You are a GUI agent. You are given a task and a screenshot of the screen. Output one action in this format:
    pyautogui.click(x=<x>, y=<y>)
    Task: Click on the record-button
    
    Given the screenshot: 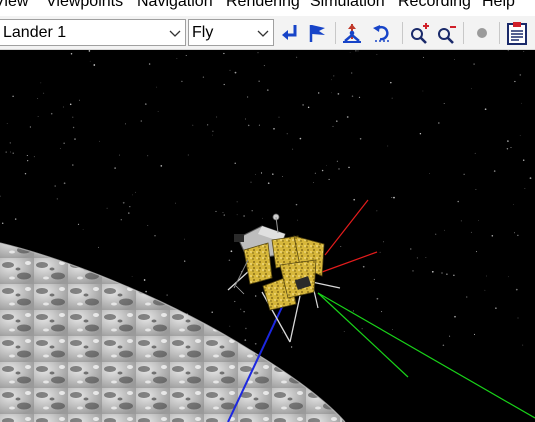 What is the action you would take?
    pyautogui.click(x=482, y=33)
    